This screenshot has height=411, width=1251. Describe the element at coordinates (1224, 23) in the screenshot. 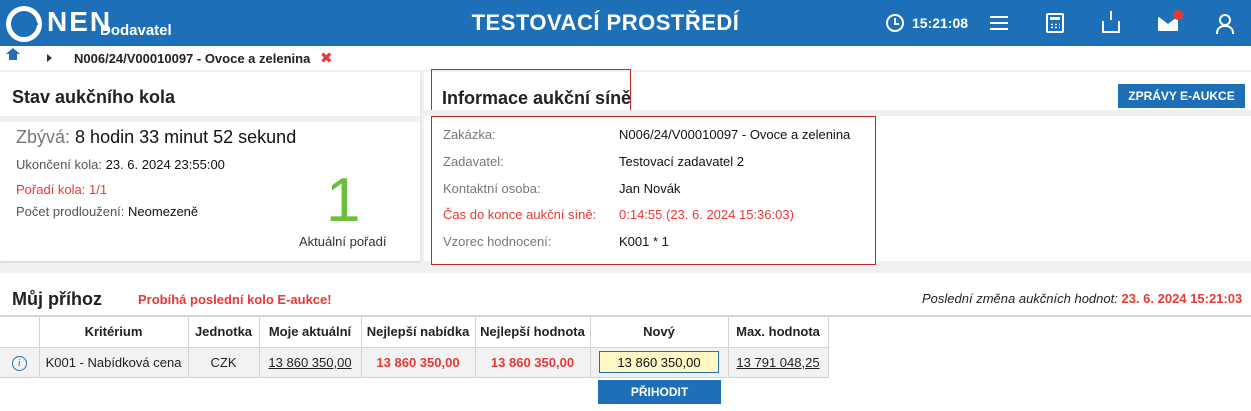

I see `user-icon` at that location.